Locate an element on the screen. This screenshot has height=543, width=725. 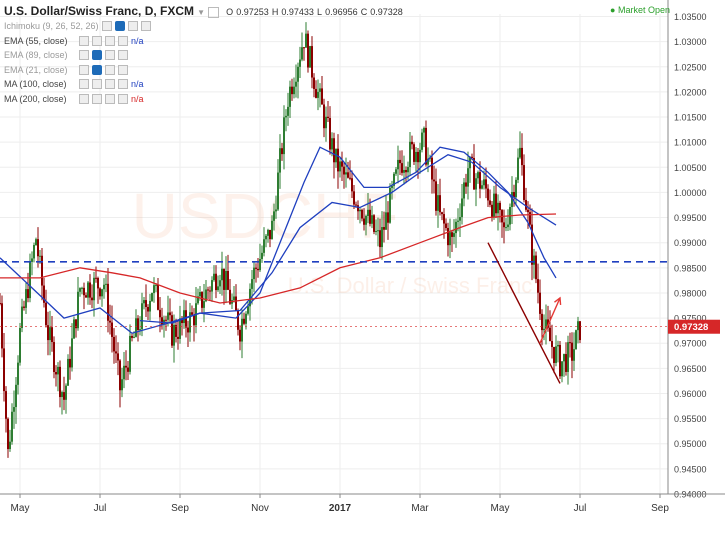
y-tick-label: 0.99000 is located at coordinates (690, 243).